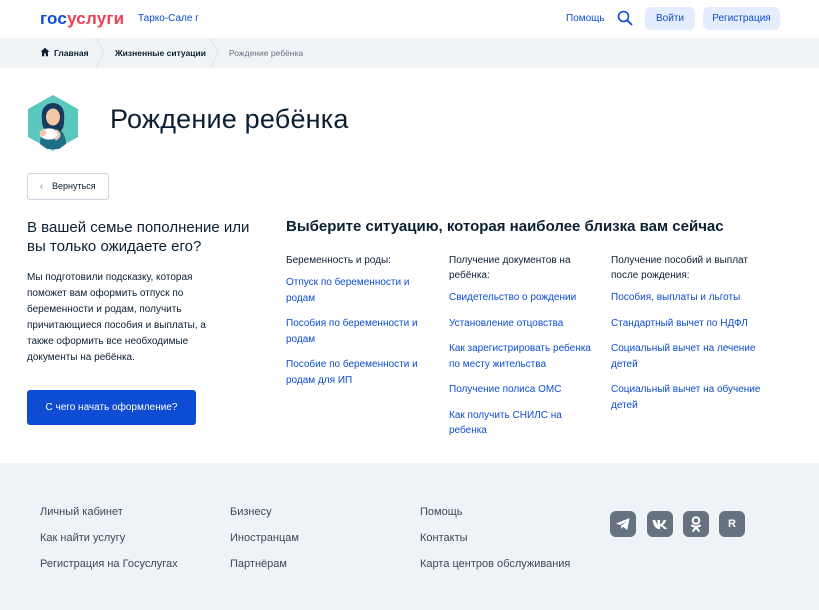 The image size is (819, 610). I want to click on logo-part-1: гос, so click(54, 18).